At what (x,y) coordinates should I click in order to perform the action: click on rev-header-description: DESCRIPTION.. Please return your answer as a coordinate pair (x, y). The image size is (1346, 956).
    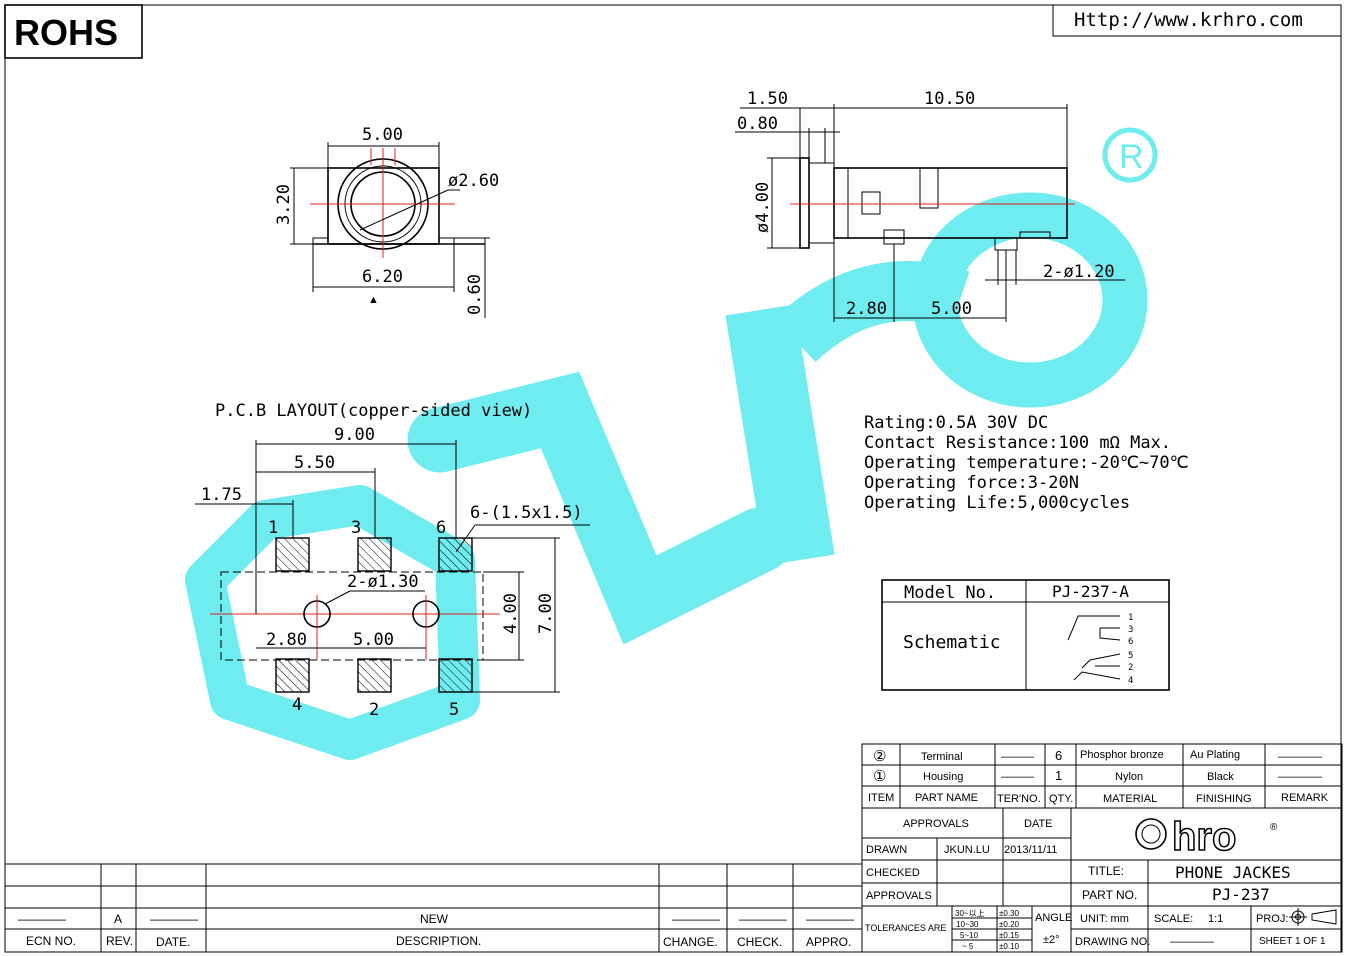
    Looking at the image, I should click on (438, 941).